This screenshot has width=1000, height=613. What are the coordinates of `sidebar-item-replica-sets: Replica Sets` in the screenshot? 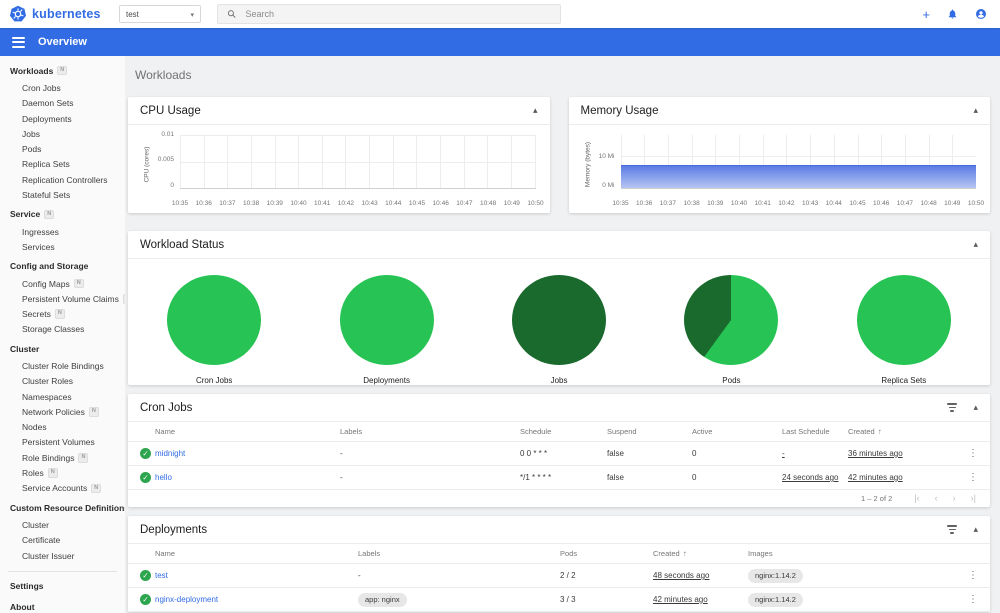 It's located at (62, 164).